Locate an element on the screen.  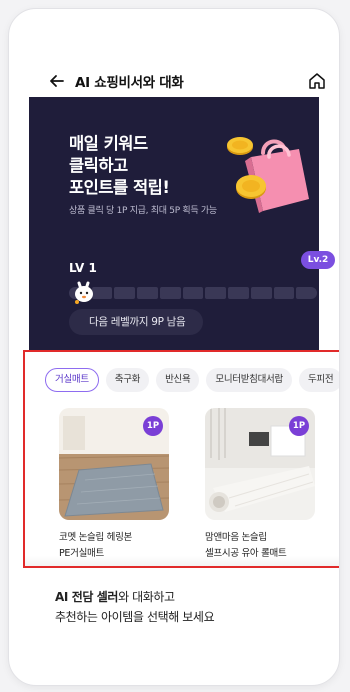
category-chip: 반신욕 is located at coordinates (178, 380).